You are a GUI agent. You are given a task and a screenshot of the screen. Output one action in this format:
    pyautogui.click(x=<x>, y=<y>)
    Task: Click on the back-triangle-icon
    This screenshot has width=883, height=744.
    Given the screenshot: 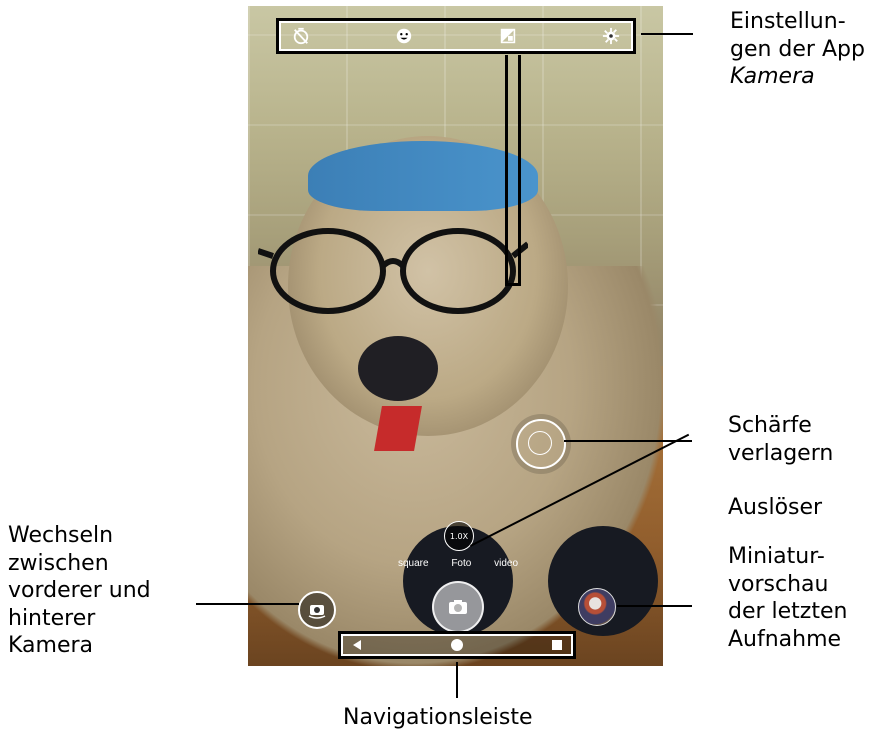 What is the action you would take?
    pyautogui.click(x=357, y=645)
    